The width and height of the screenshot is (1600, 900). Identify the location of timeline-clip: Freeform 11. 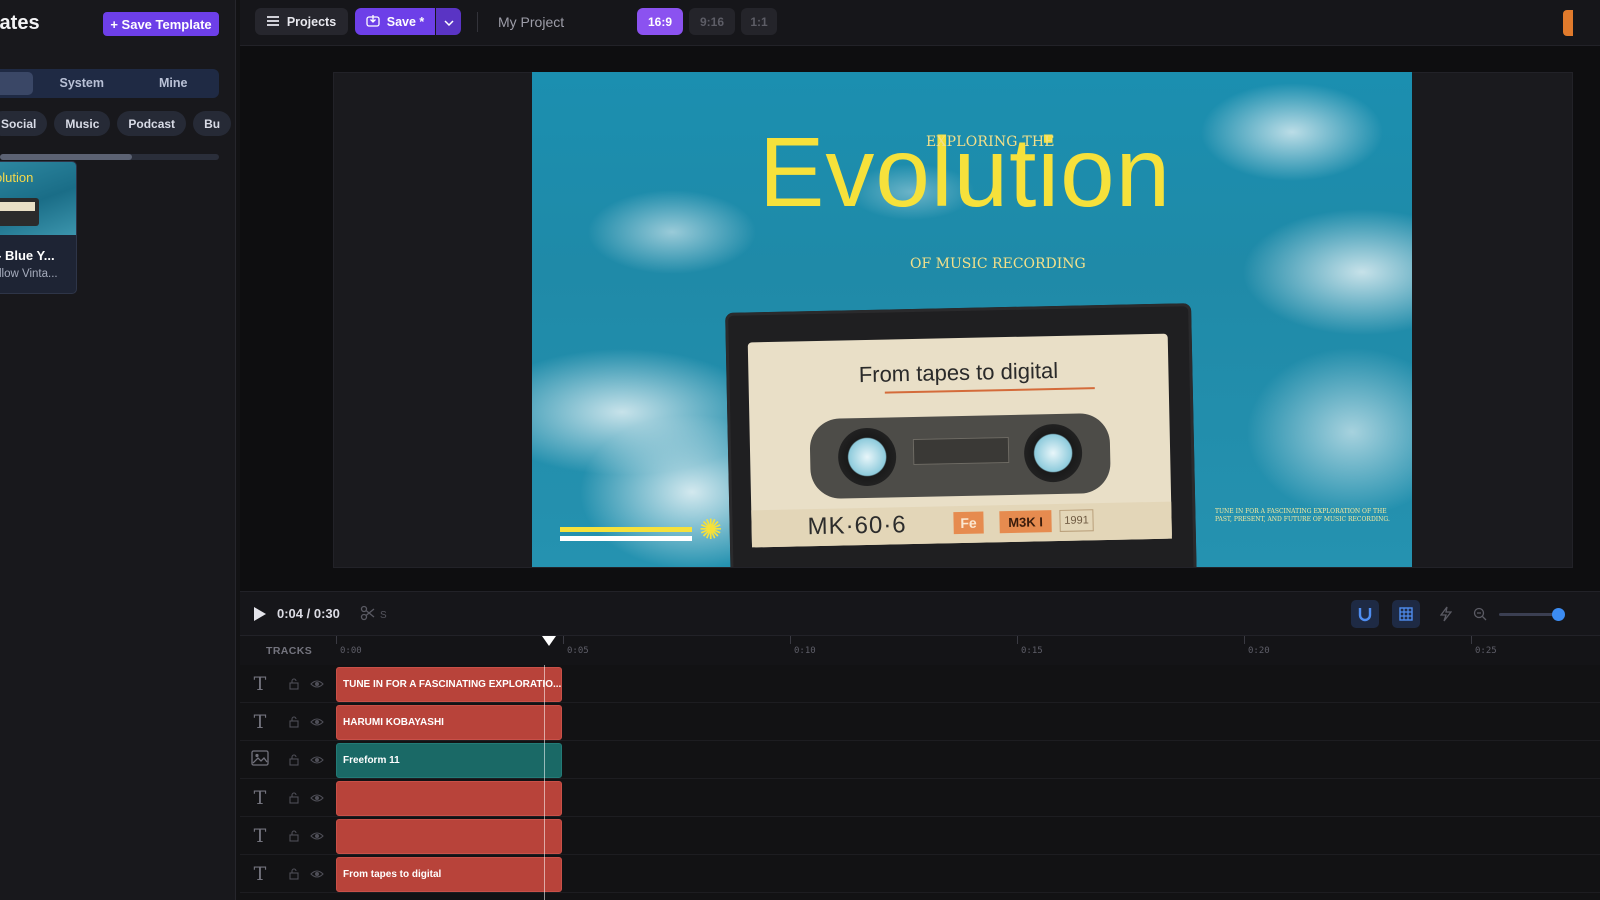
(449, 760).